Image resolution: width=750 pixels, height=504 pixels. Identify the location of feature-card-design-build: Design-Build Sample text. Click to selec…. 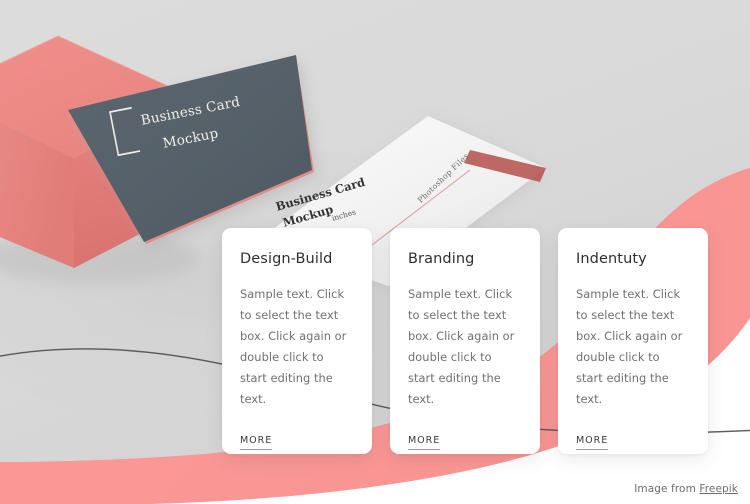
(297, 341).